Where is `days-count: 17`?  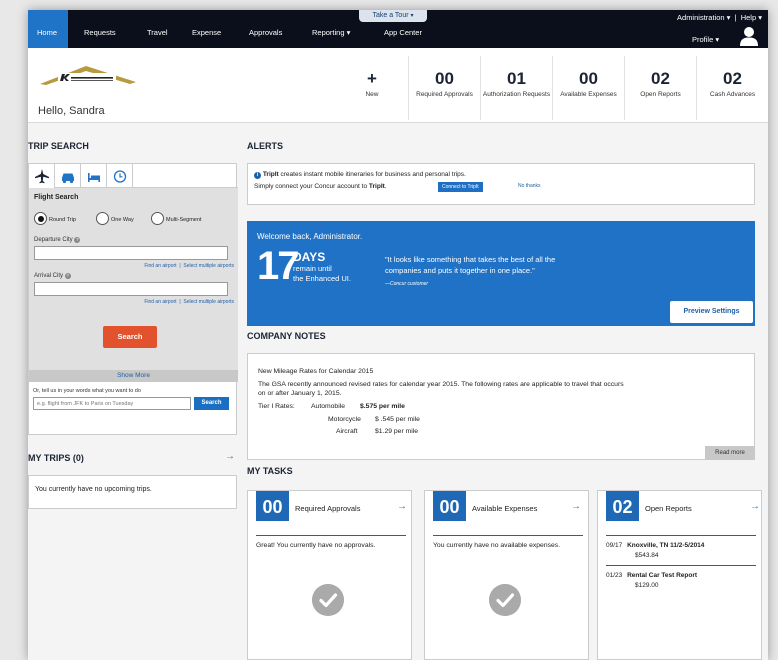
days-count: 17 is located at coordinates (278, 266).